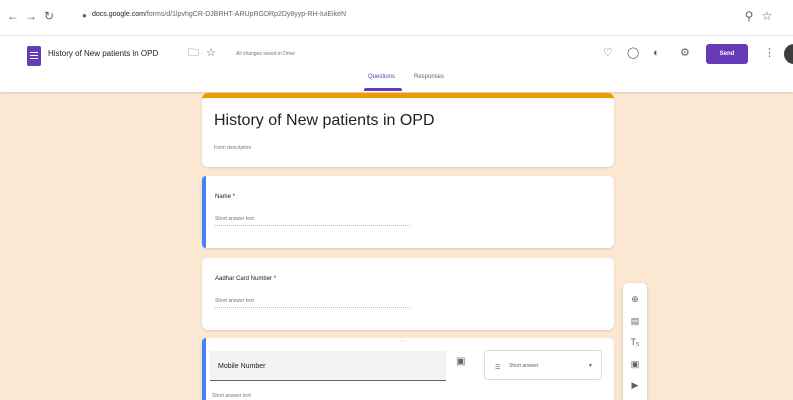 The image size is (793, 400). I want to click on url-host: docs.google.com, so click(118, 14).